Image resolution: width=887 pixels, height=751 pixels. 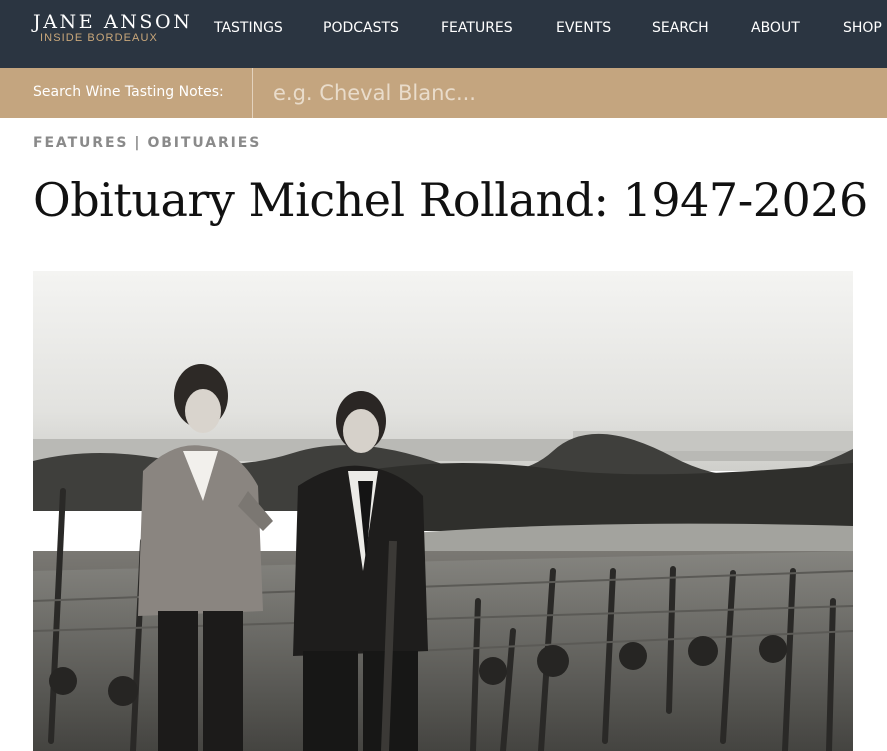 What do you see at coordinates (361, 28) in the screenshot?
I see `nav-podcasts: PODCASTS` at bounding box center [361, 28].